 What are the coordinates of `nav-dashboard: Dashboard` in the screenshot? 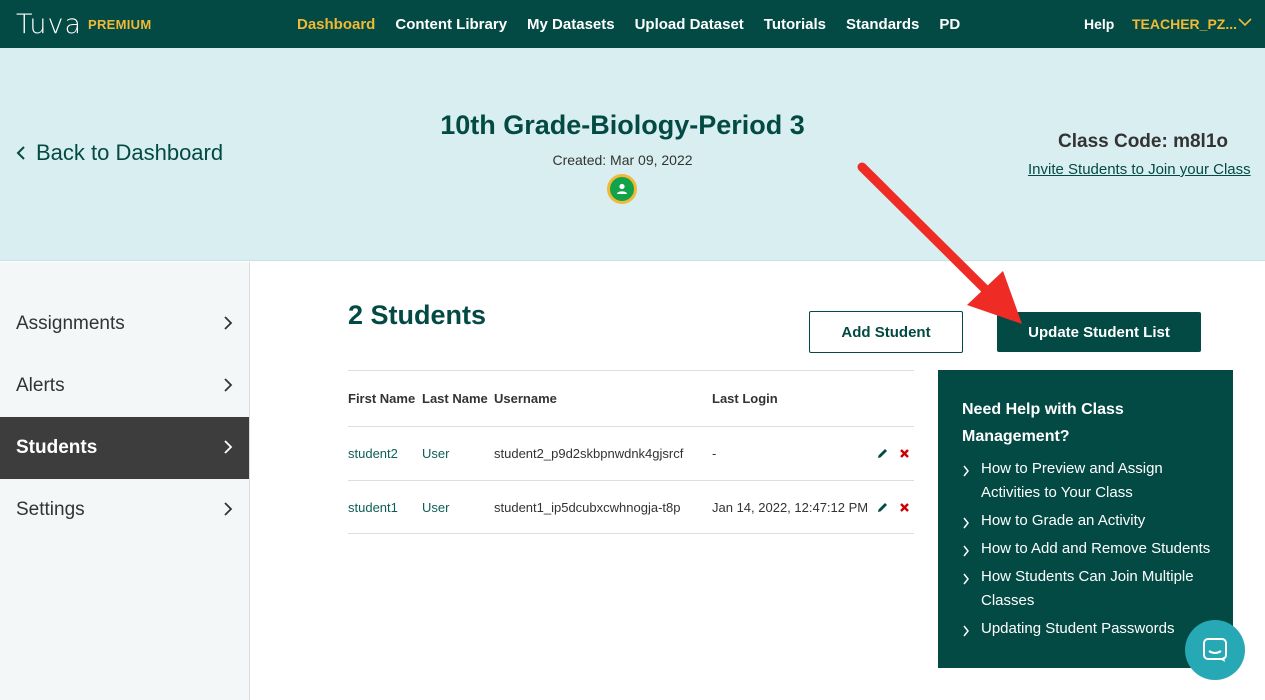 It's located at (336, 24).